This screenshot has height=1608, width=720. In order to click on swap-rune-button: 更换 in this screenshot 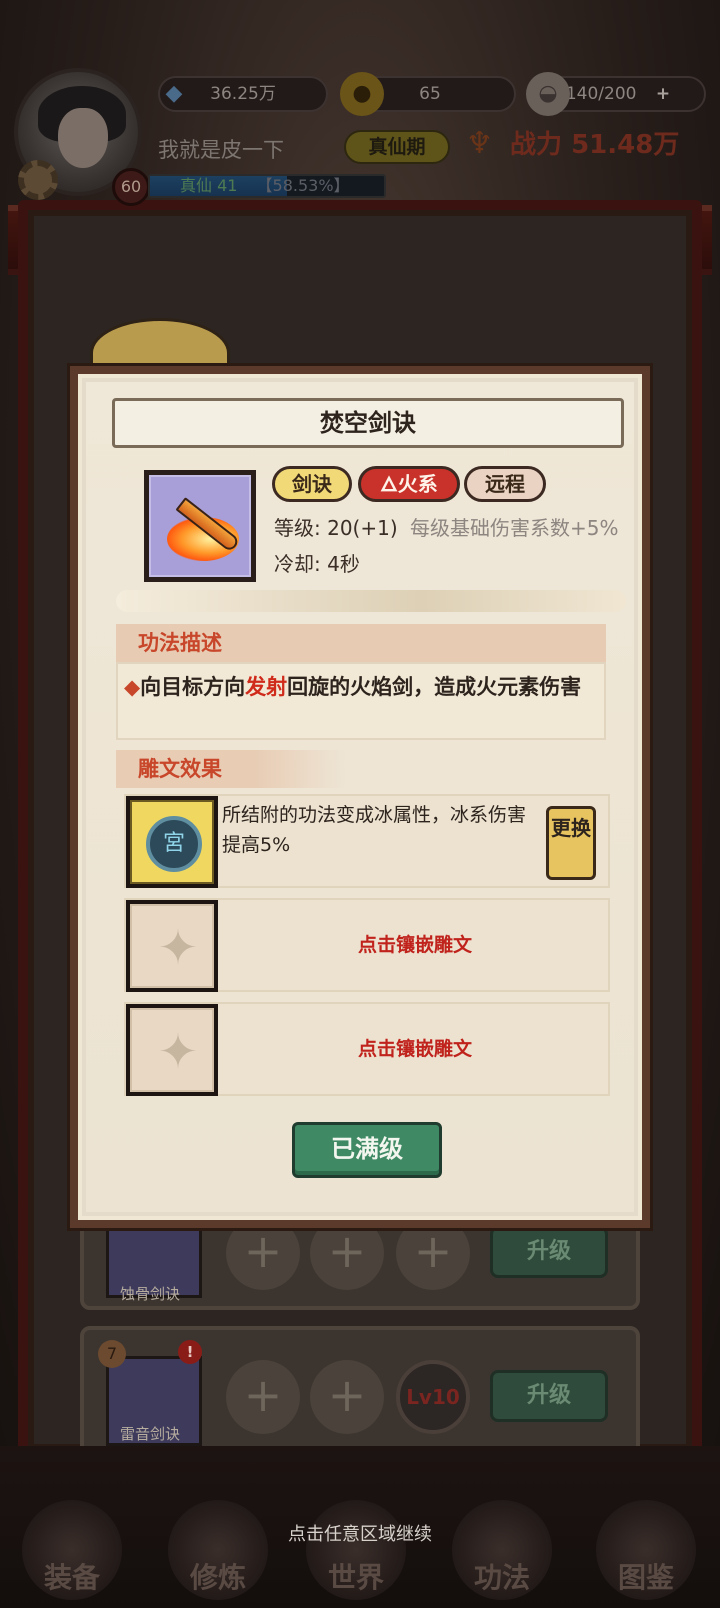, I will do `click(571, 843)`.